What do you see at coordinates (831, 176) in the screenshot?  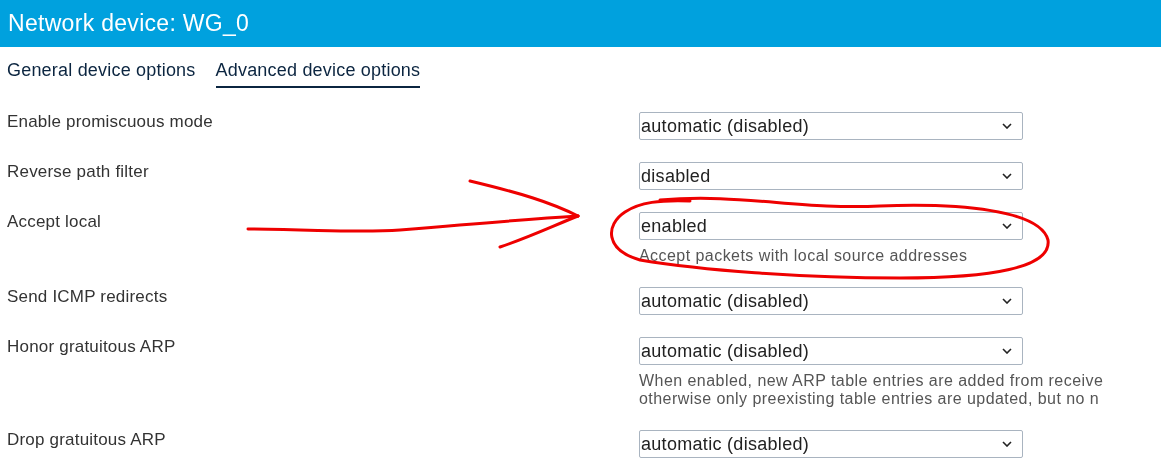 I see `dropdown-select: disabled` at bounding box center [831, 176].